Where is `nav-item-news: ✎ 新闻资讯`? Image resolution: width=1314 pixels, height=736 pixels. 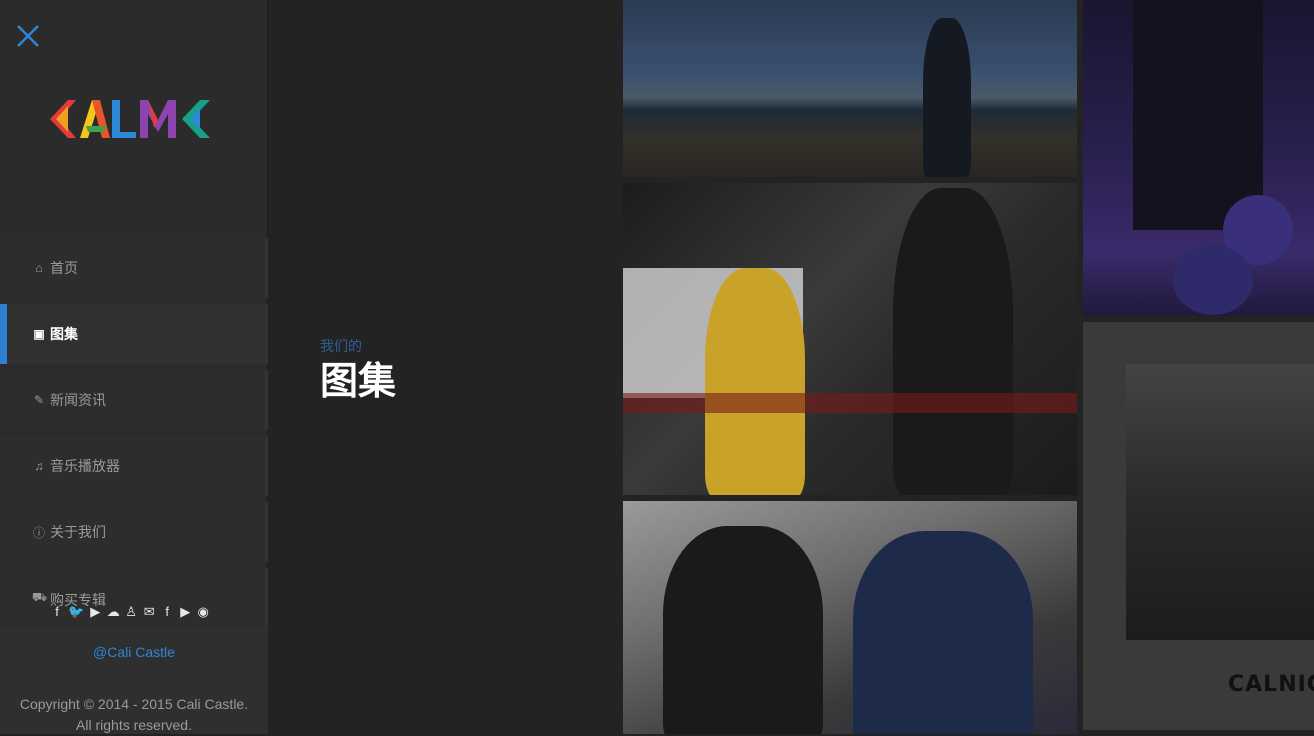 nav-item-news: ✎ 新闻资讯 is located at coordinates (134, 400).